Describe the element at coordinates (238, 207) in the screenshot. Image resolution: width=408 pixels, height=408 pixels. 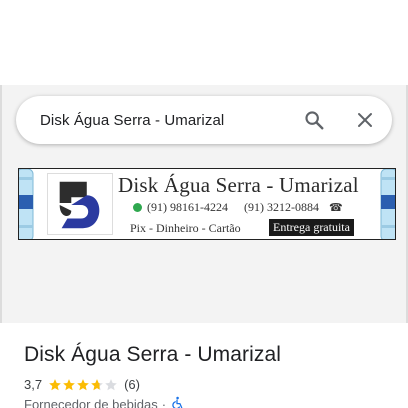
I see `banner-phones: (91) 98161-4224 (91) 3212-0884 ☎` at that location.